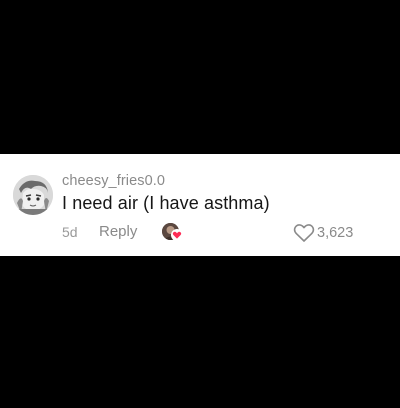  Describe the element at coordinates (222, 233) in the screenshot. I see `comment-meta-row: 5d Reply 3,623` at that location.